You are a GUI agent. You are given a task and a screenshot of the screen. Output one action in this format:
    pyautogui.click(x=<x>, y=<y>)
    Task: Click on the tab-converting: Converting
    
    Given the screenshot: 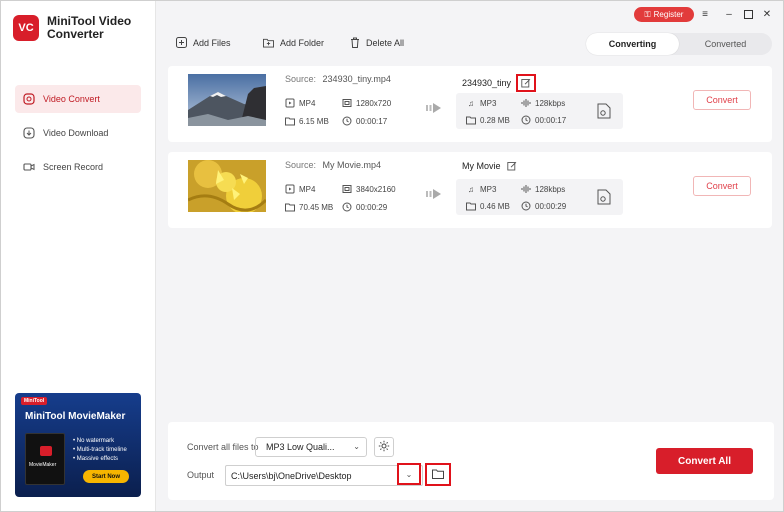 What is the action you would take?
    pyautogui.click(x=632, y=44)
    